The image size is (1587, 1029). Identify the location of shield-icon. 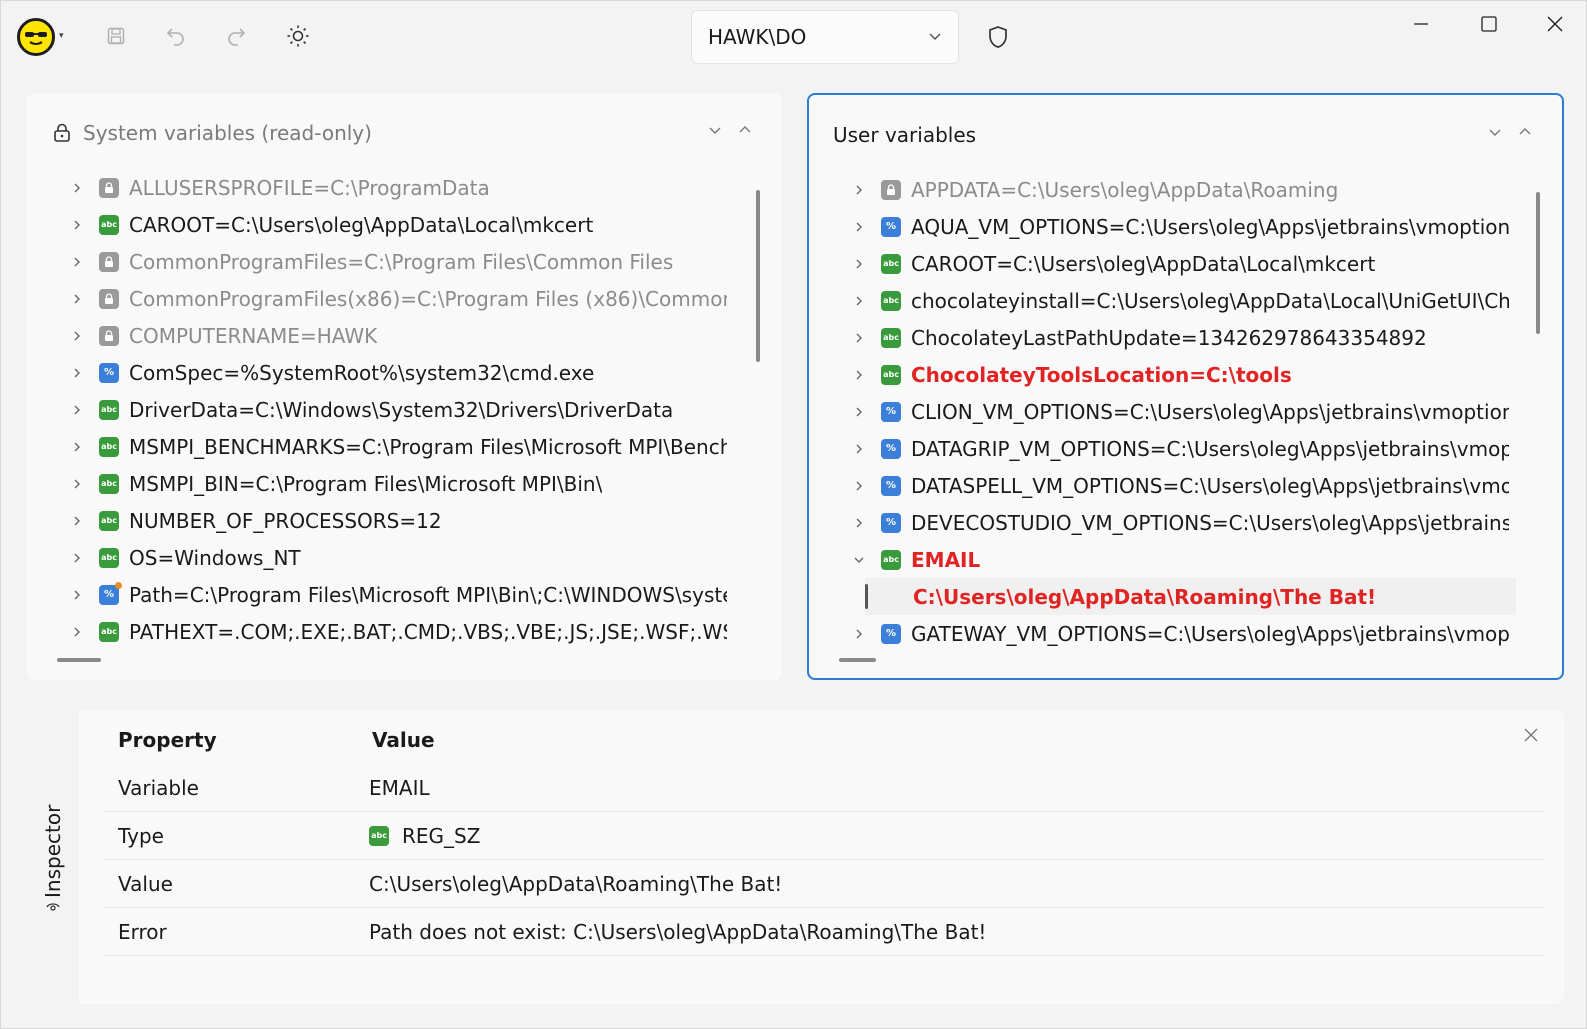
(998, 37).